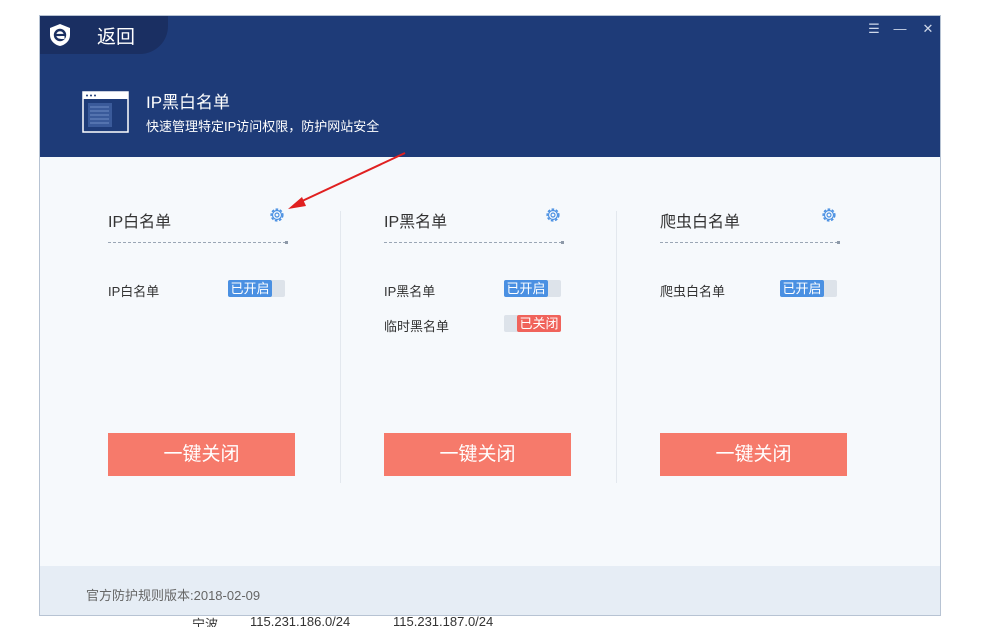  Describe the element at coordinates (197, 289) in the screenshot. I see `setting-row: IP白名单 已开启` at that location.